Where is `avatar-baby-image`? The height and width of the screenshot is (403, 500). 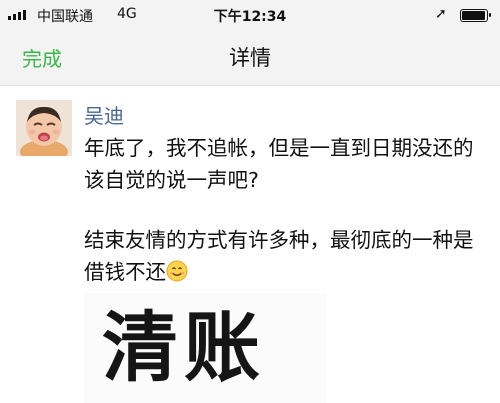 avatar-baby-image is located at coordinates (44, 128).